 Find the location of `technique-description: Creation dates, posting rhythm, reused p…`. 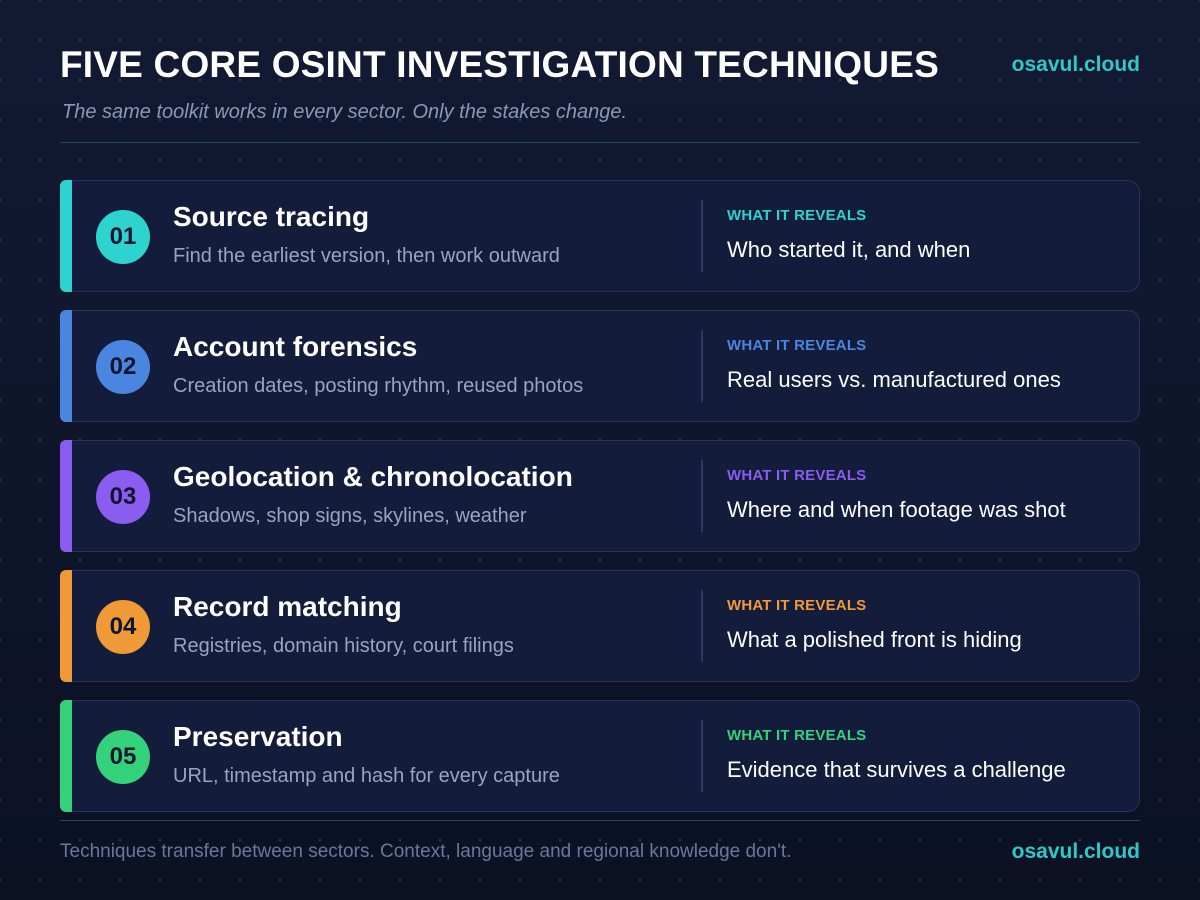

technique-description: Creation dates, posting rhythm, reused p… is located at coordinates (378, 386).